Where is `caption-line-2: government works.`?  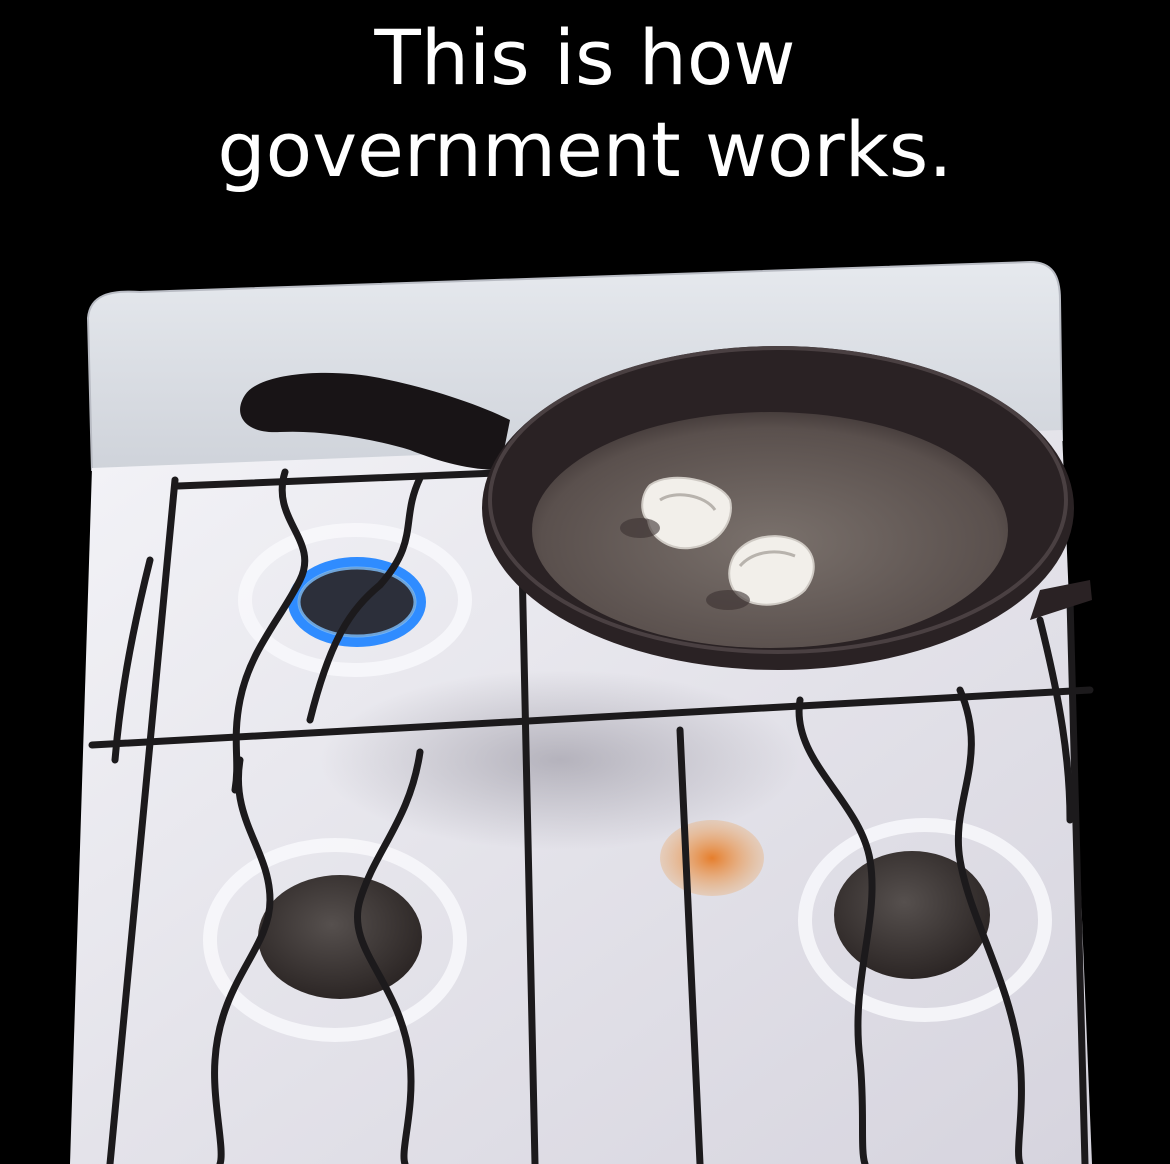
caption-line-2: government works. is located at coordinates (585, 149).